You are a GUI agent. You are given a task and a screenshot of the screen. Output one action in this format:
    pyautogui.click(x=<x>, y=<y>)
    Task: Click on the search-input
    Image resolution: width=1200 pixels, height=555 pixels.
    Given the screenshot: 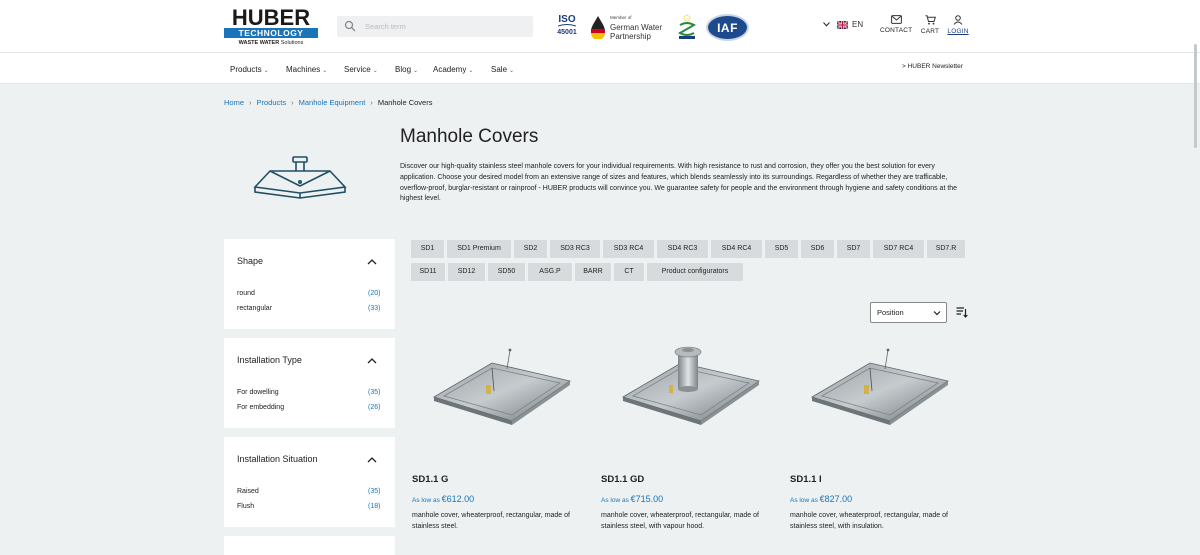 What is the action you would take?
    pyautogui.click(x=445, y=26)
    